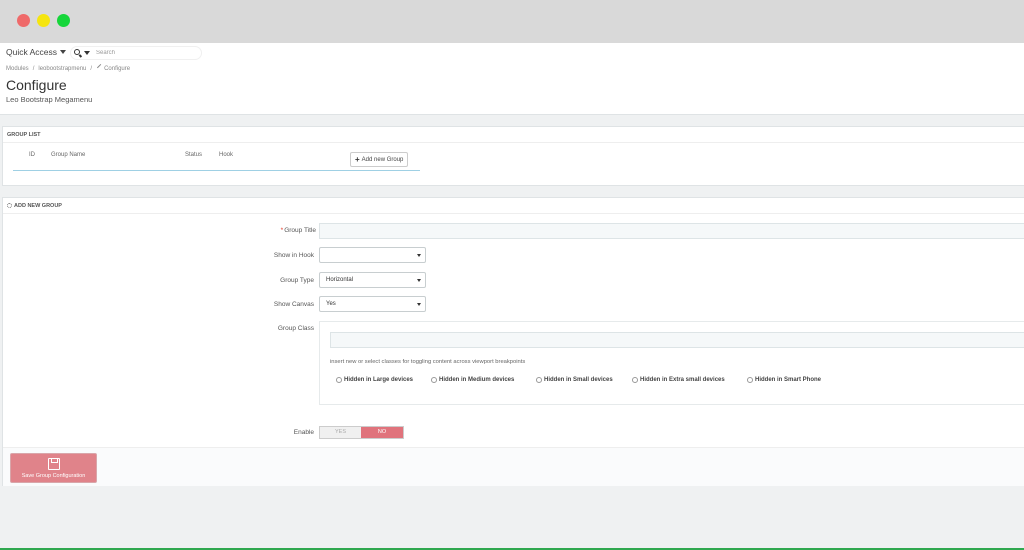 The image size is (1024, 550). What do you see at coordinates (113, 67) in the screenshot?
I see `breadcrumb-configure: Configure` at bounding box center [113, 67].